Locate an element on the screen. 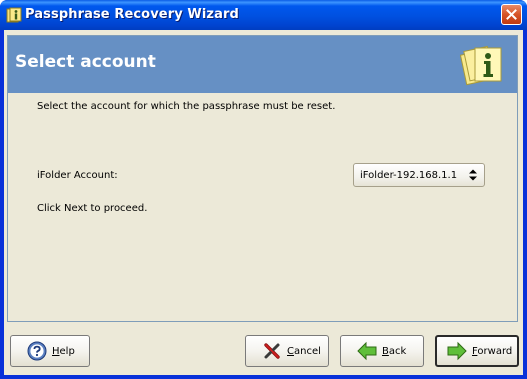 This screenshot has height=379, width=527. combo-updown-arrow-icon is located at coordinates (473, 175).